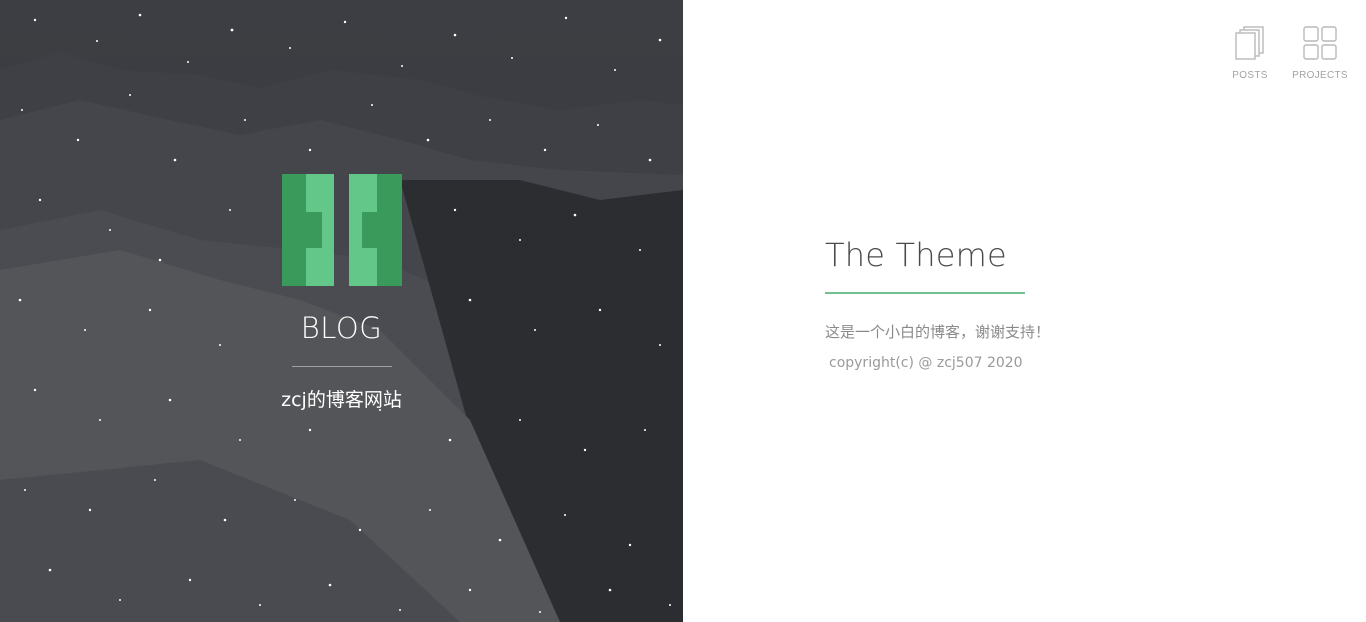 This screenshot has height=622, width=1366. I want to click on nav-posts: POSTS, so click(1250, 53).